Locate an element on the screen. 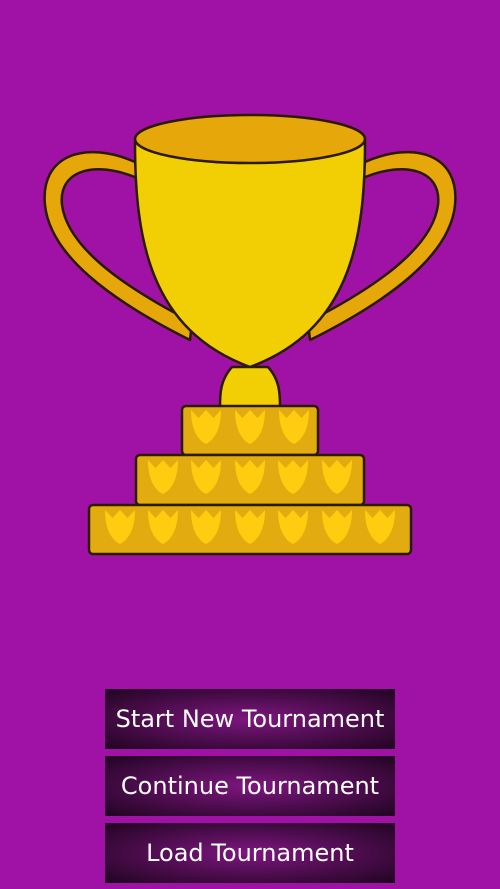  trophy-rim is located at coordinates (250, 139).